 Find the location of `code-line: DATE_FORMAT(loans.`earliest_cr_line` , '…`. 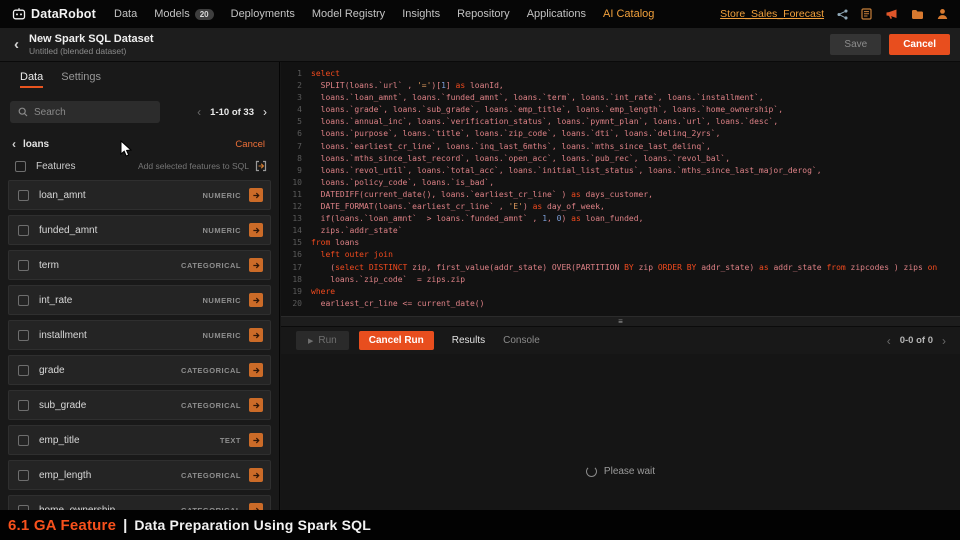

code-line: DATE_FORMAT(loans.`earliest_cr_line` , '… is located at coordinates (624, 207).